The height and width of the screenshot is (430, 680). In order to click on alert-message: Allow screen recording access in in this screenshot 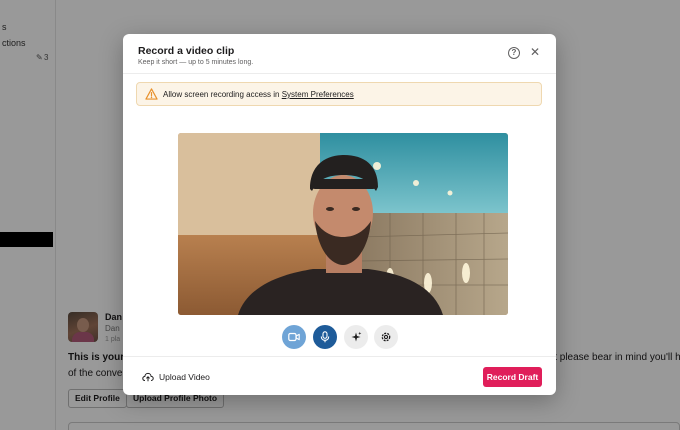, I will do `click(222, 94)`.